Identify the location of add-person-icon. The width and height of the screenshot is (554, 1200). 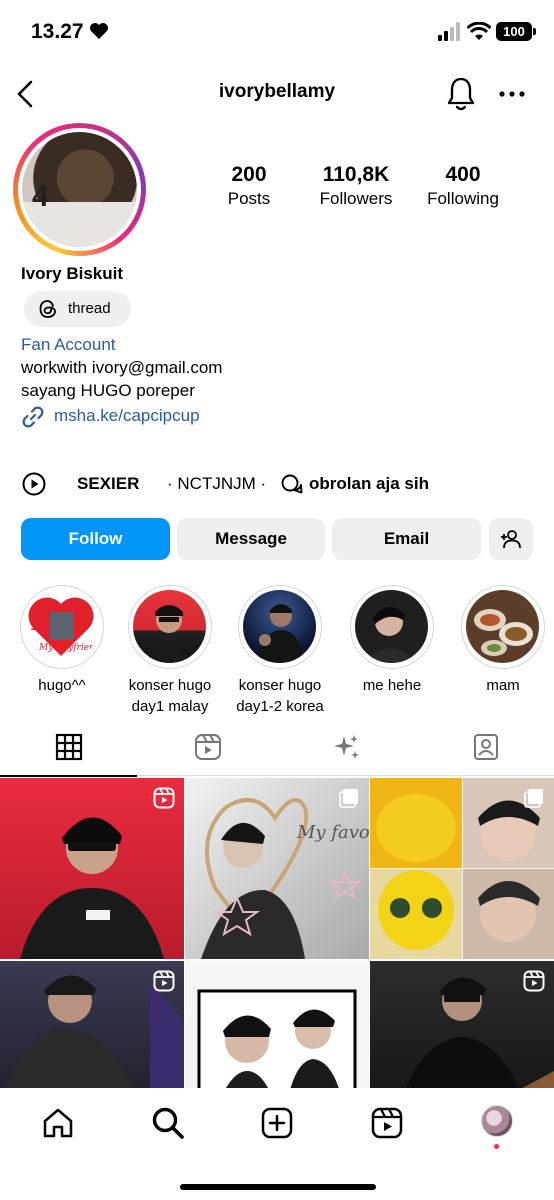
(511, 539).